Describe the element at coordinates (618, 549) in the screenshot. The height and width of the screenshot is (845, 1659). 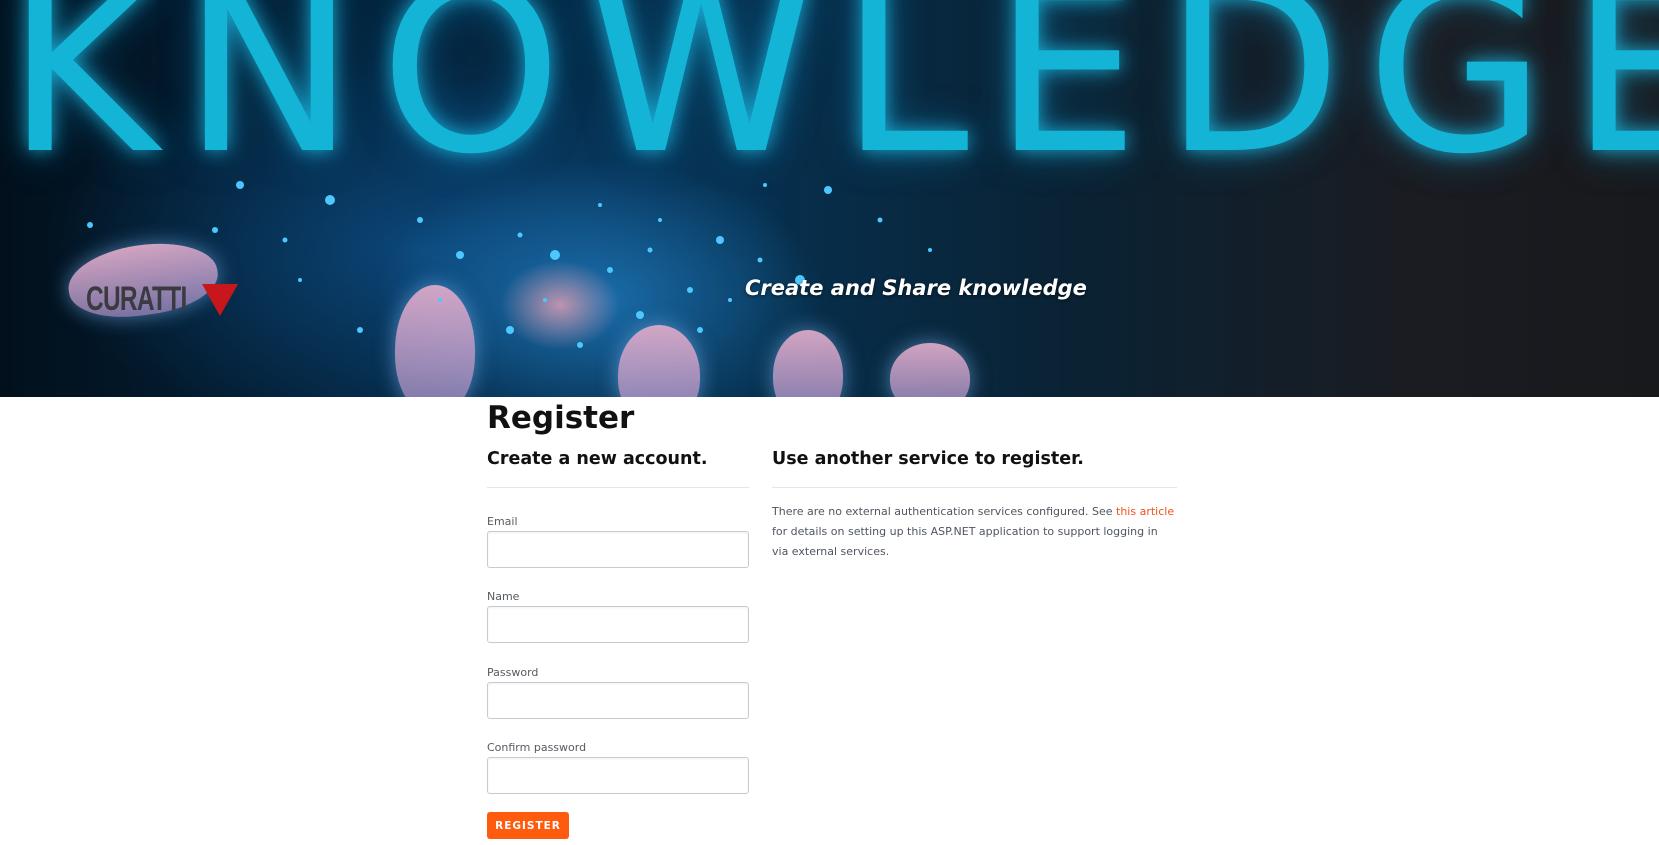
I see `email-field` at that location.